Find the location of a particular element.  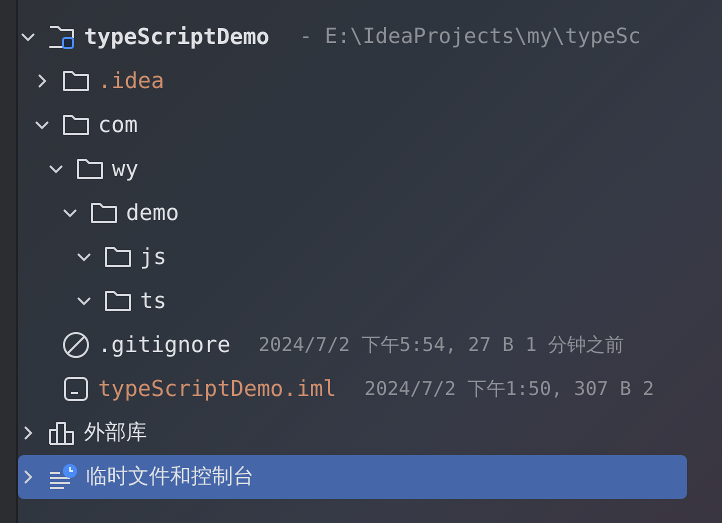

no-entry-icon is located at coordinates (76, 345).